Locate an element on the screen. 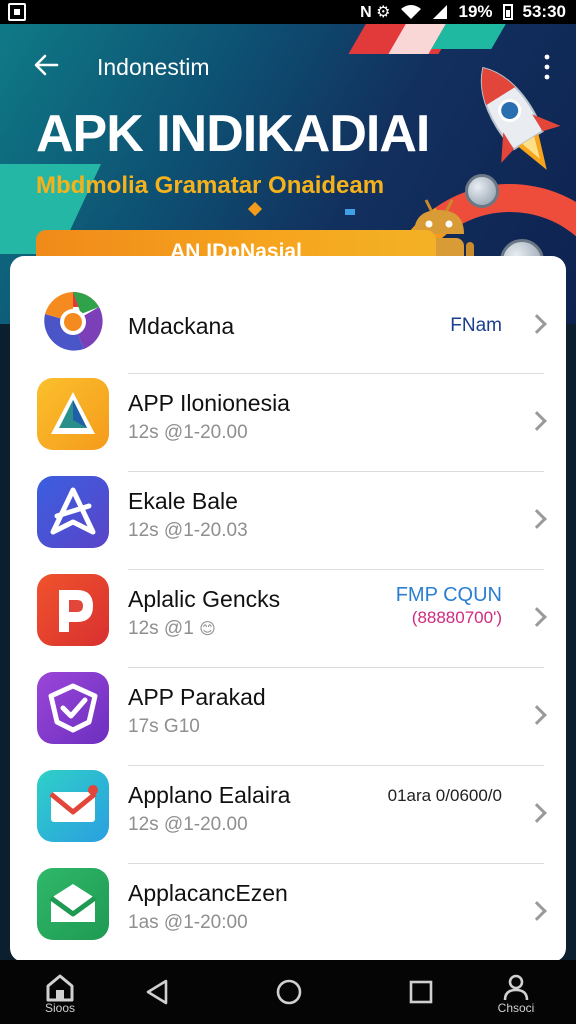 Image resolution: width=576 pixels, height=1024 pixels. list-item: APP Ilonionesia 12s @1-20.00 is located at coordinates (288, 423).